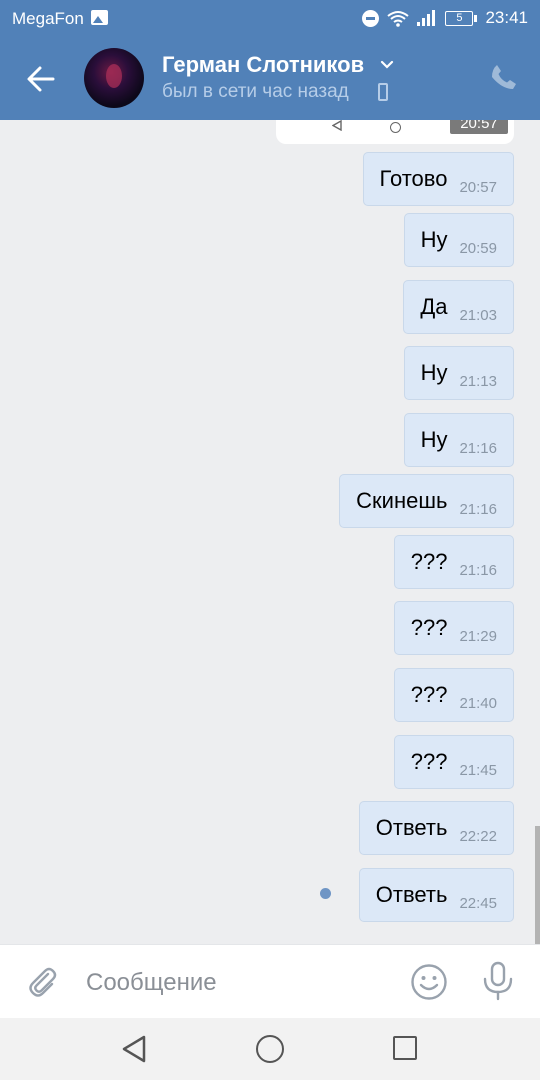 The image size is (540, 1080). I want to click on previous-attachment-card: 20:57, so click(395, 132).